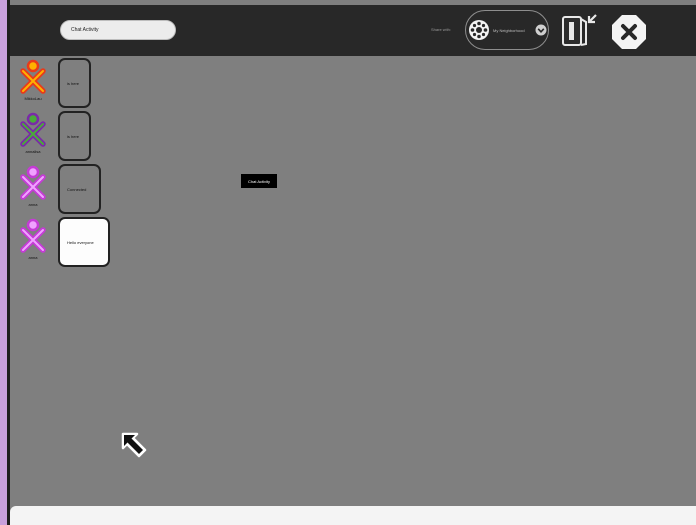 The height and width of the screenshot is (525, 696). Describe the element at coordinates (134, 445) in the screenshot. I see `mouse-pointer-icon` at that location.